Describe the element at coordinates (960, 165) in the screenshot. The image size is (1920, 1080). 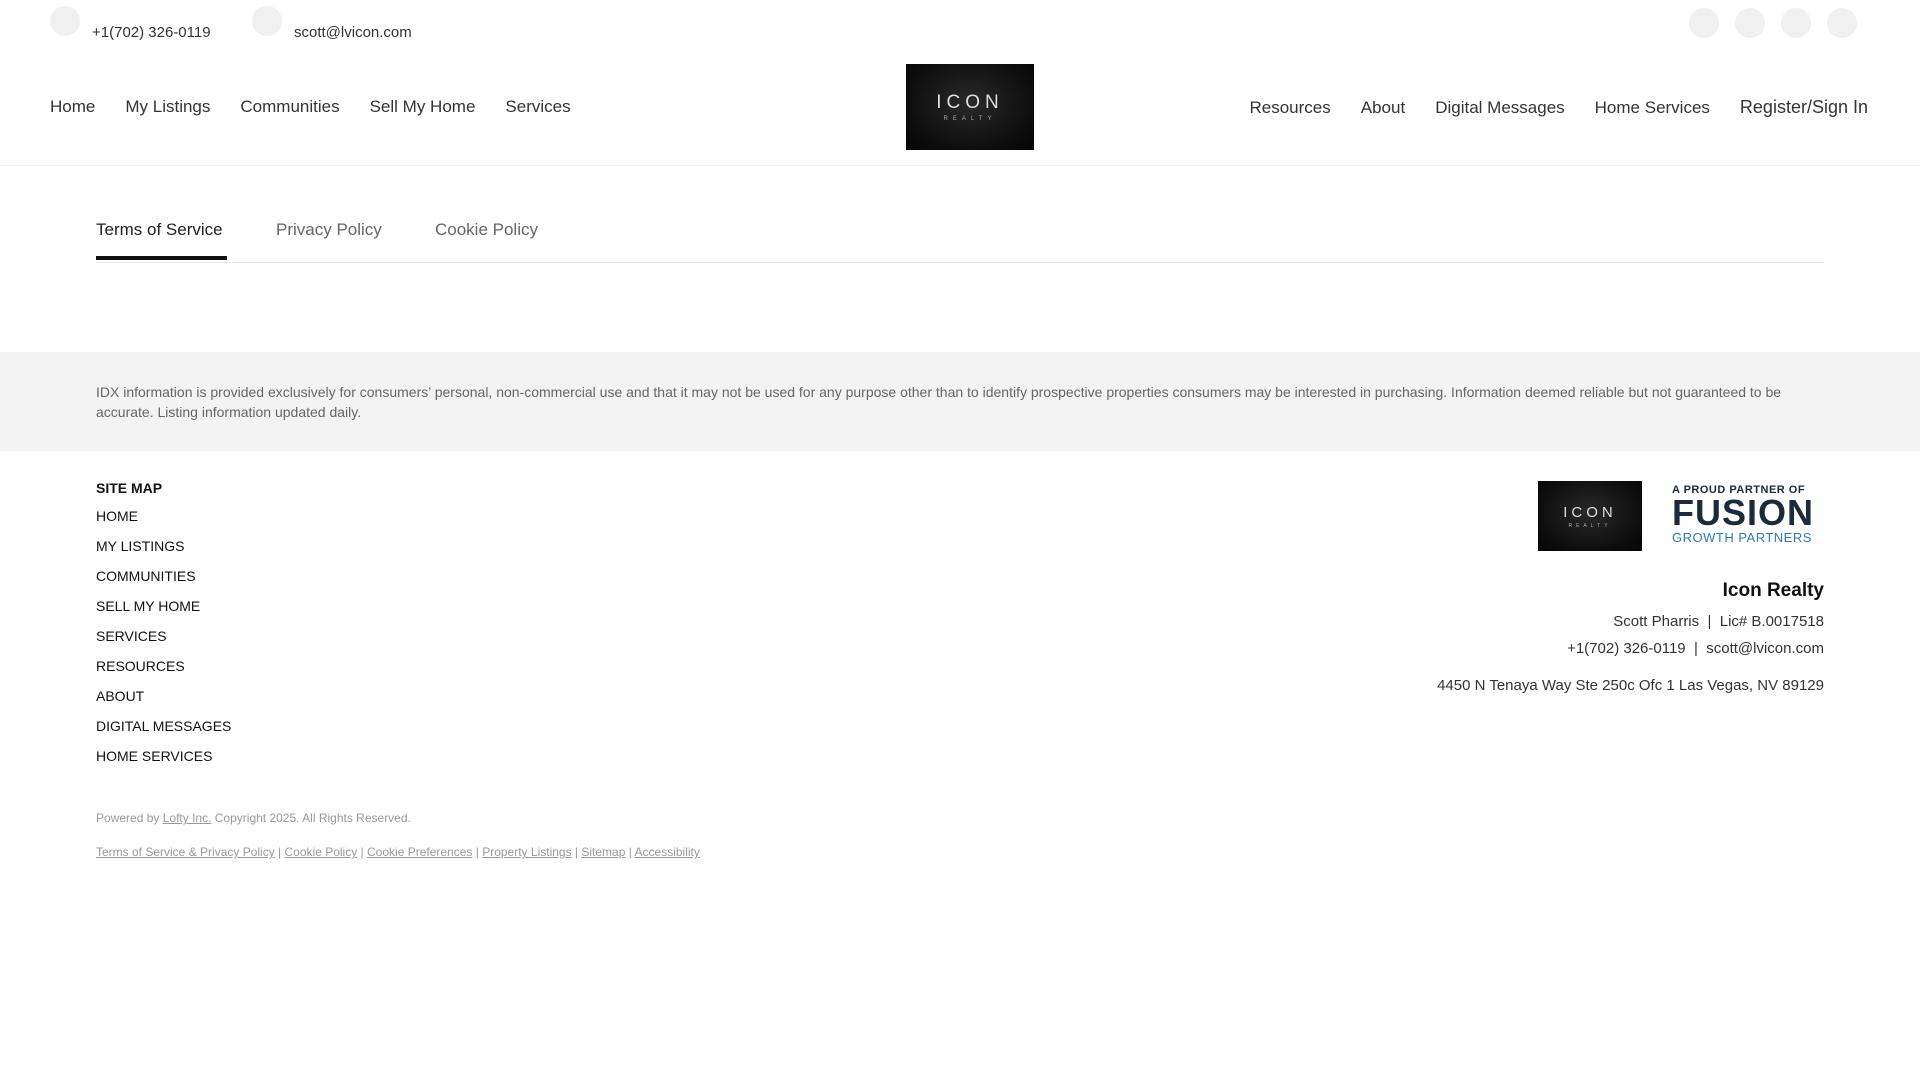
I see `header-divider` at that location.